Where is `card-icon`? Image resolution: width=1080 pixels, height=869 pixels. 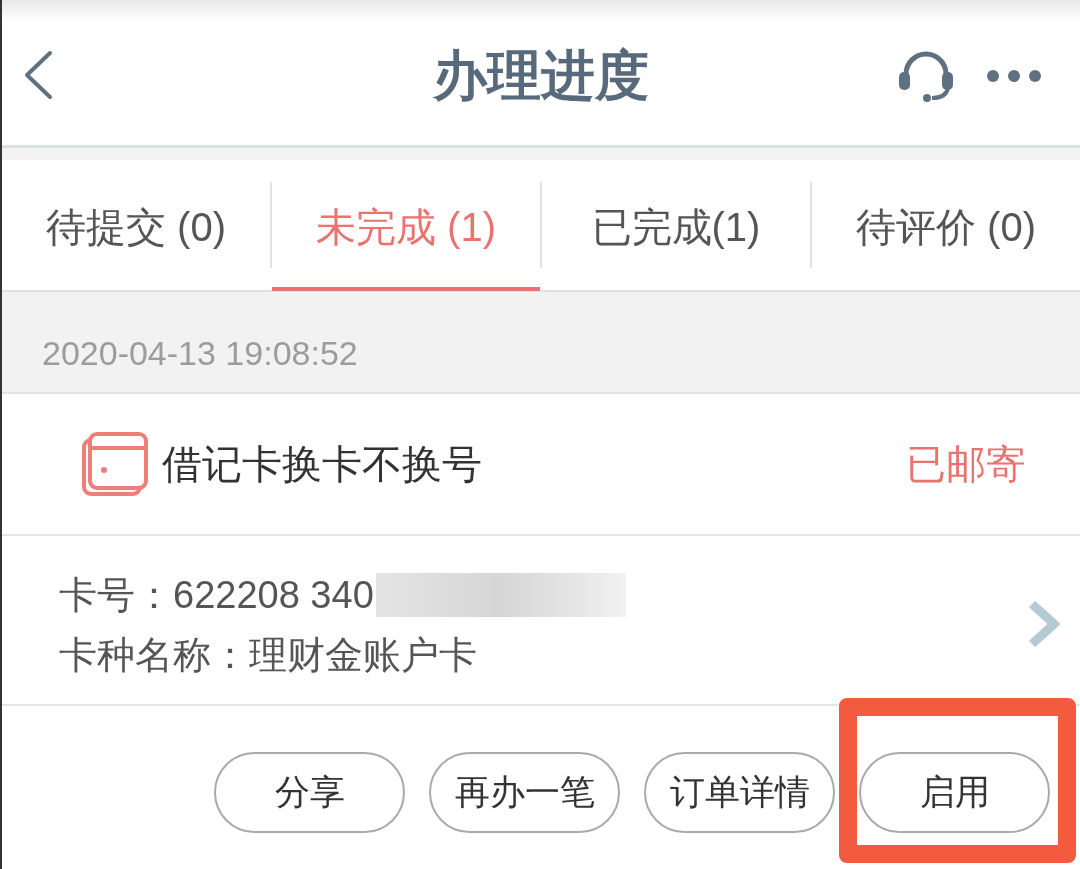
card-icon is located at coordinates (115, 464).